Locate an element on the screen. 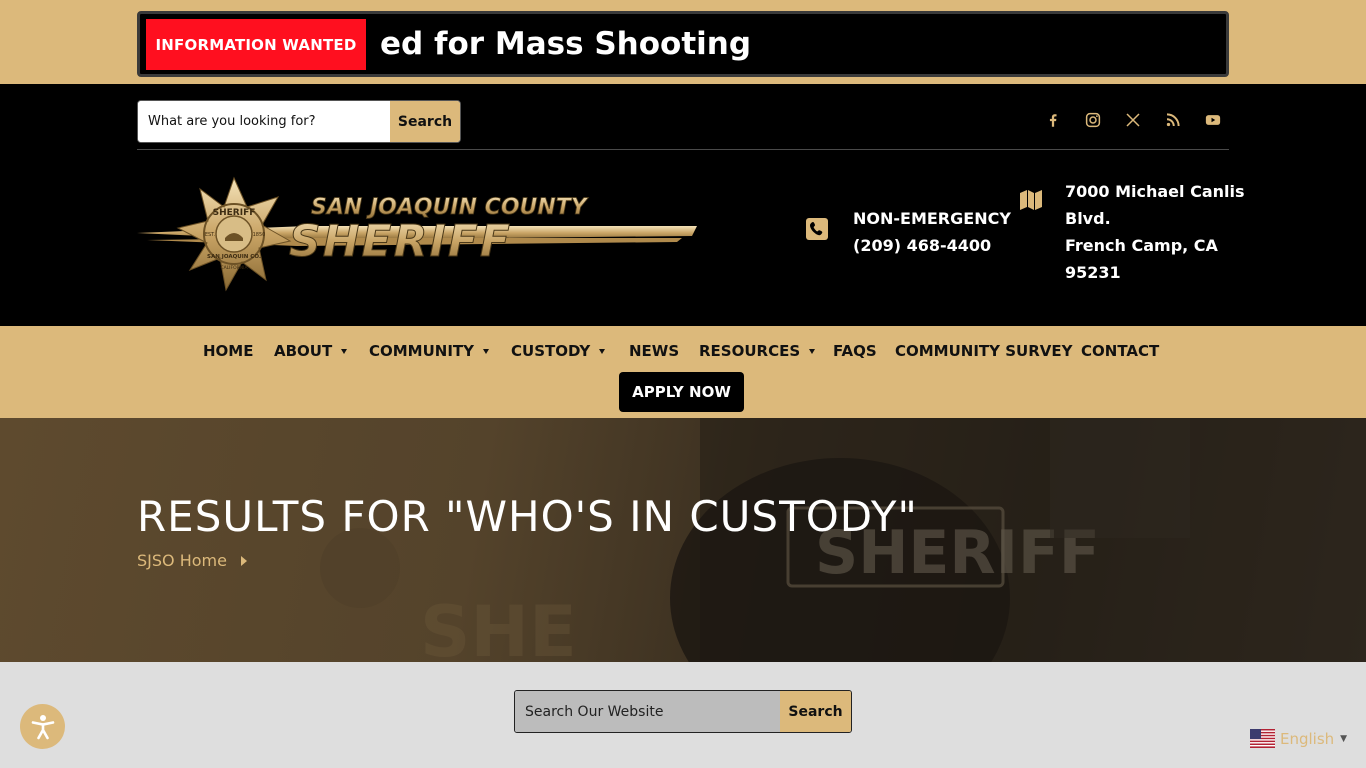 This screenshot has height=768, width=1366. alert-ticker-bar: INFORMATION WANTED ed for Mass Shooting is located at coordinates (683, 42).